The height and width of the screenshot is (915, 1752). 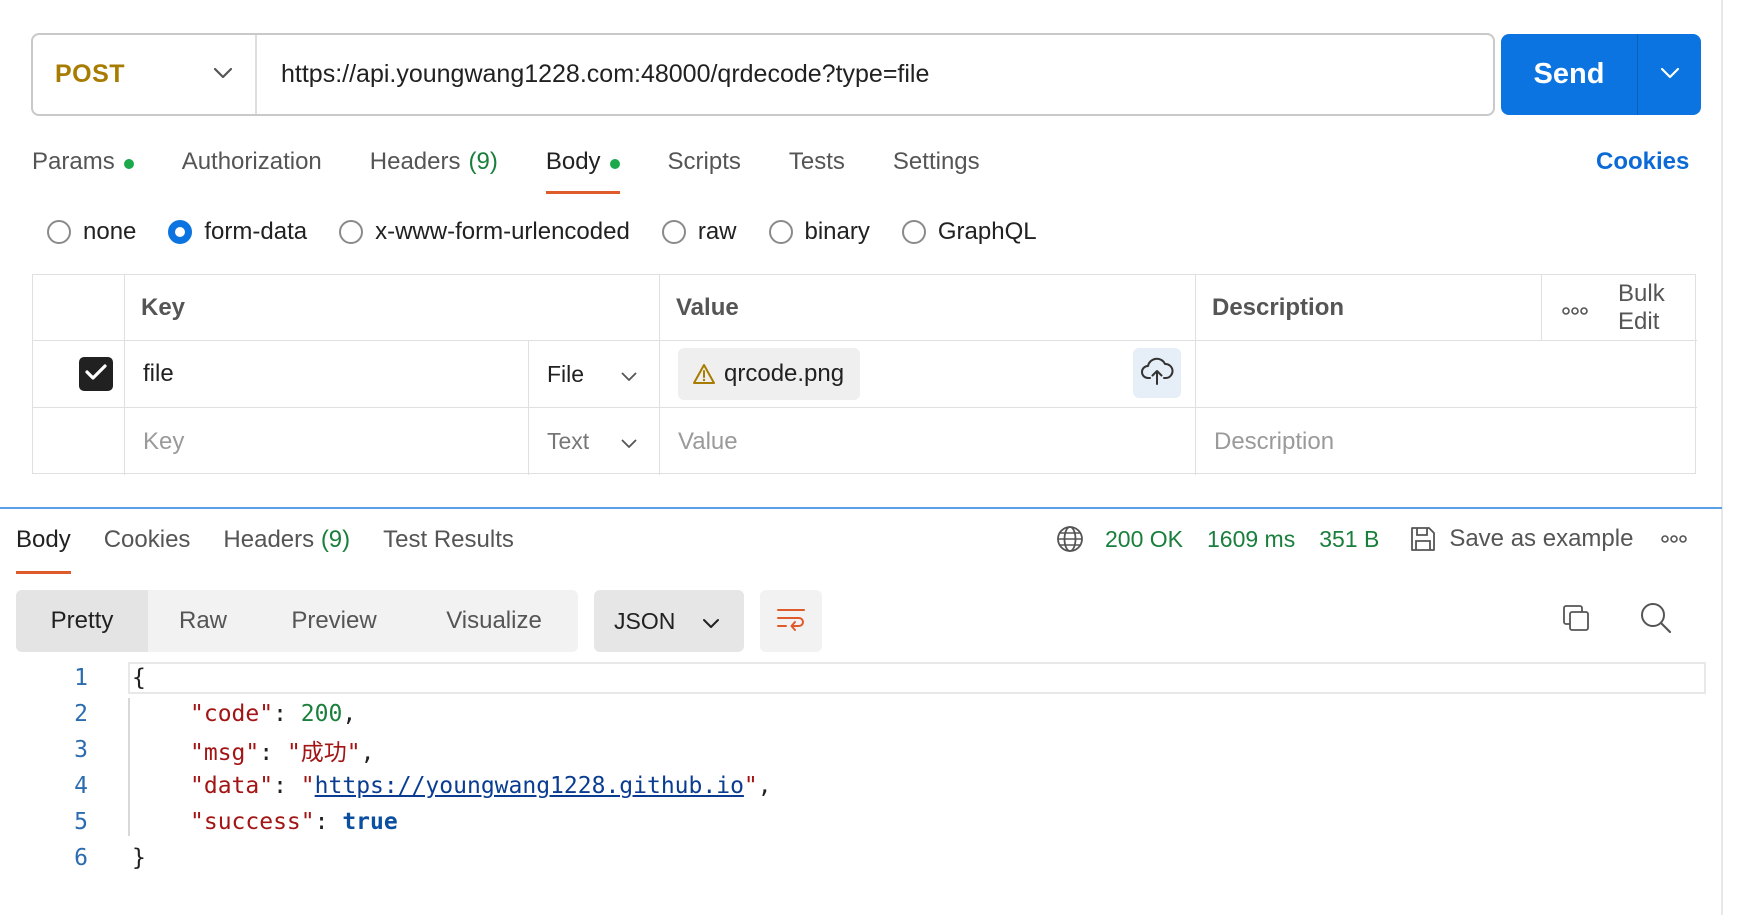 I want to click on type-label: Text, so click(x=568, y=441).